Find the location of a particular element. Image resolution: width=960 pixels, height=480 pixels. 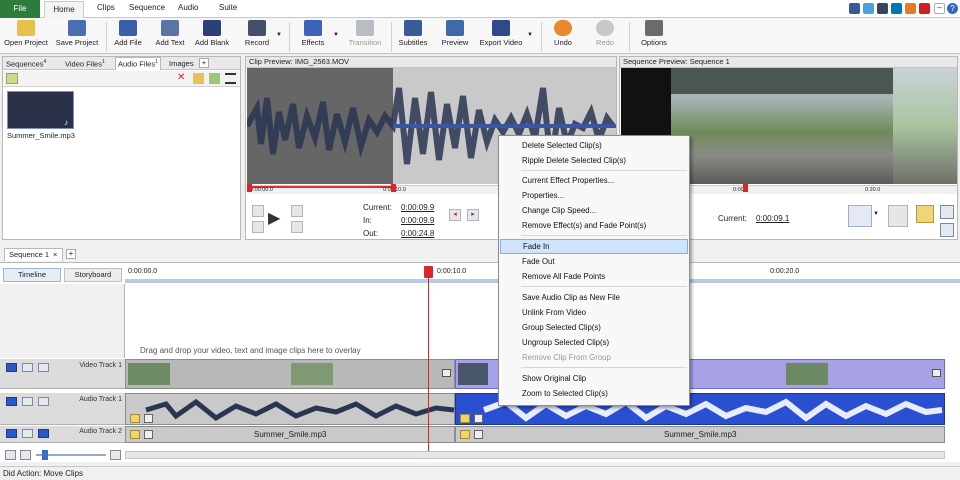

delete-icon: ✕ is located at coordinates (182, 78).